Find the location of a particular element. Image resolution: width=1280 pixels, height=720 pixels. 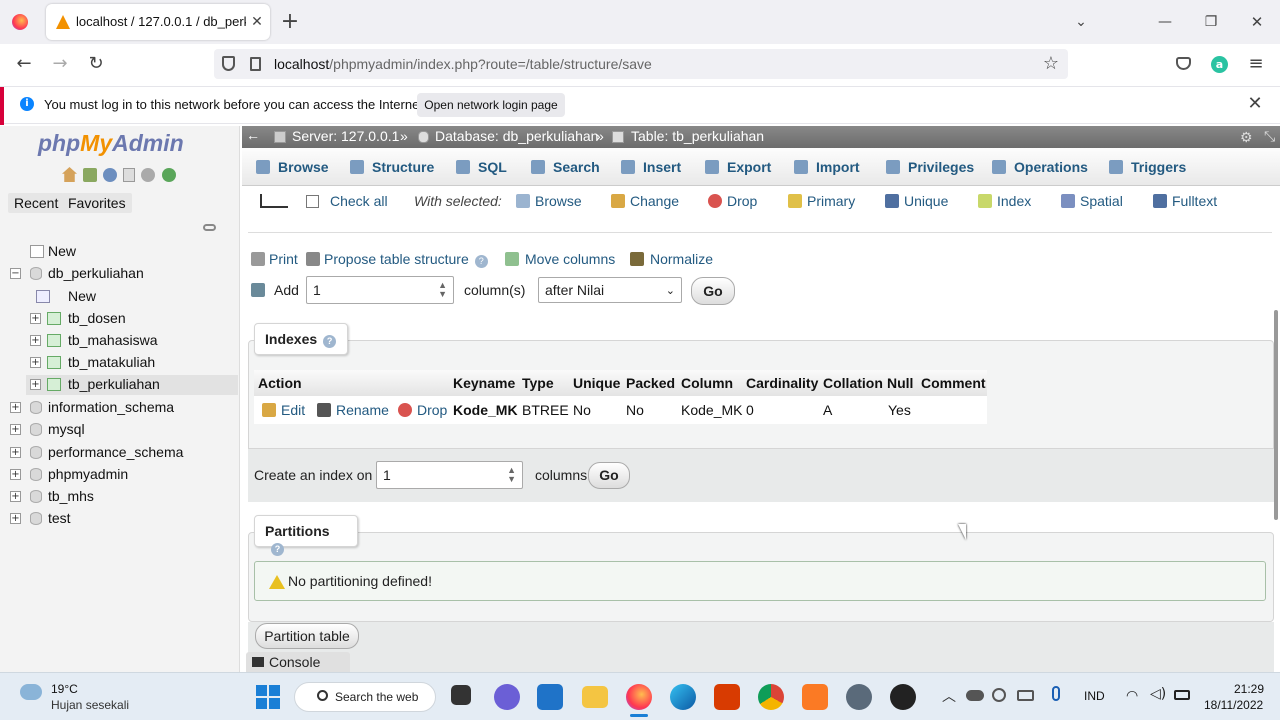

task-view-icon is located at coordinates (461, 695).